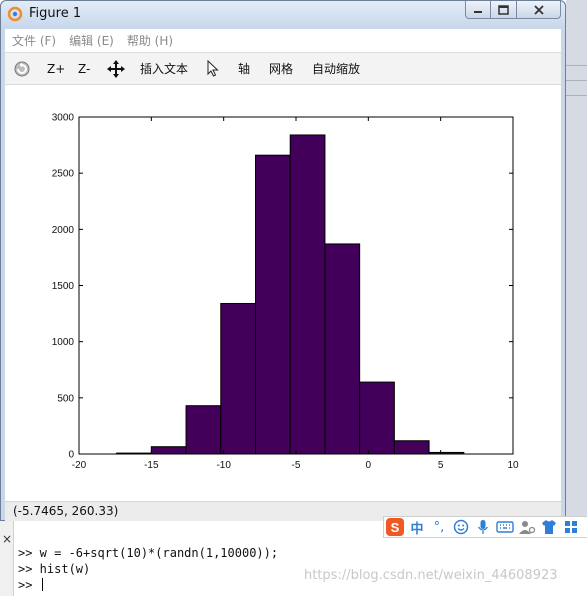 The width and height of the screenshot is (587, 596). I want to click on close-panel-icon: ×, so click(7, 539).